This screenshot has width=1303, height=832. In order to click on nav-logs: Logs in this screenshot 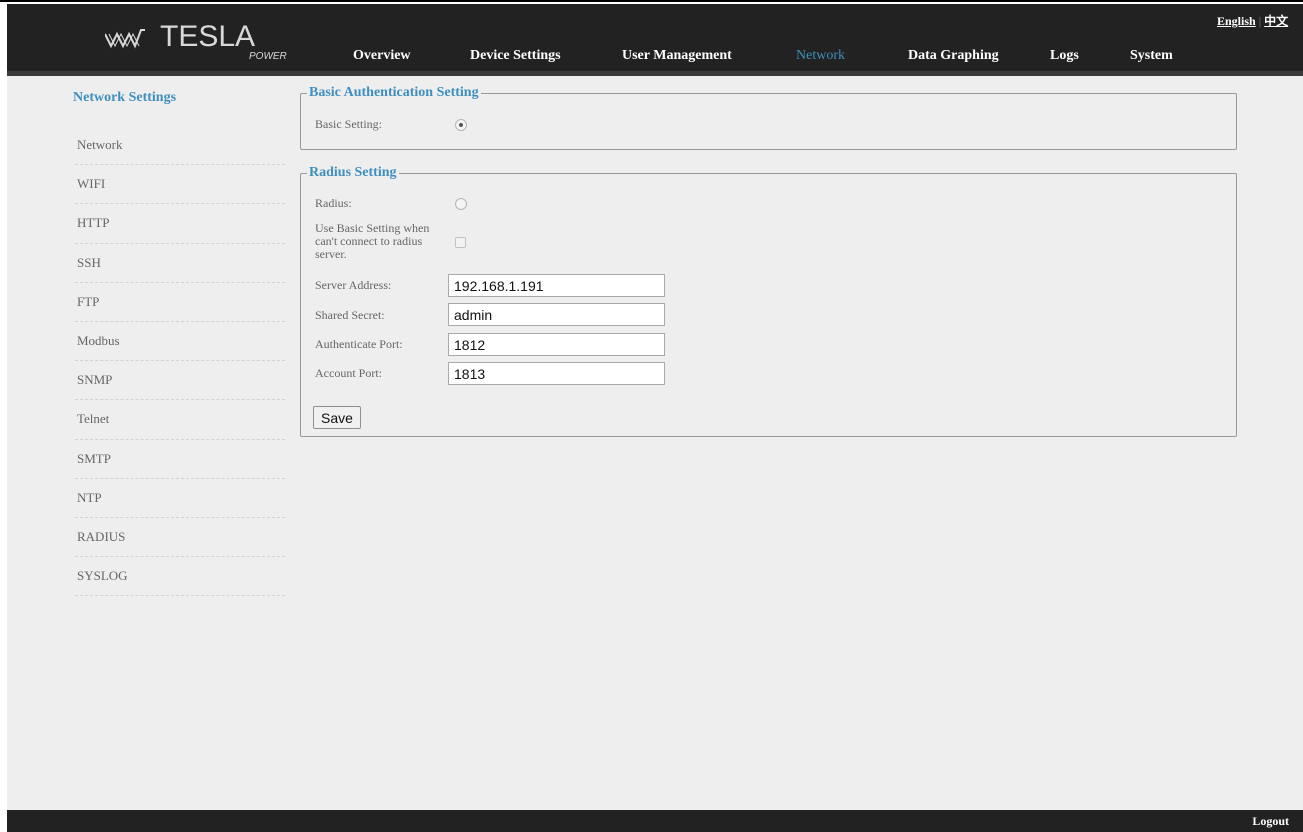, I will do `click(1064, 56)`.